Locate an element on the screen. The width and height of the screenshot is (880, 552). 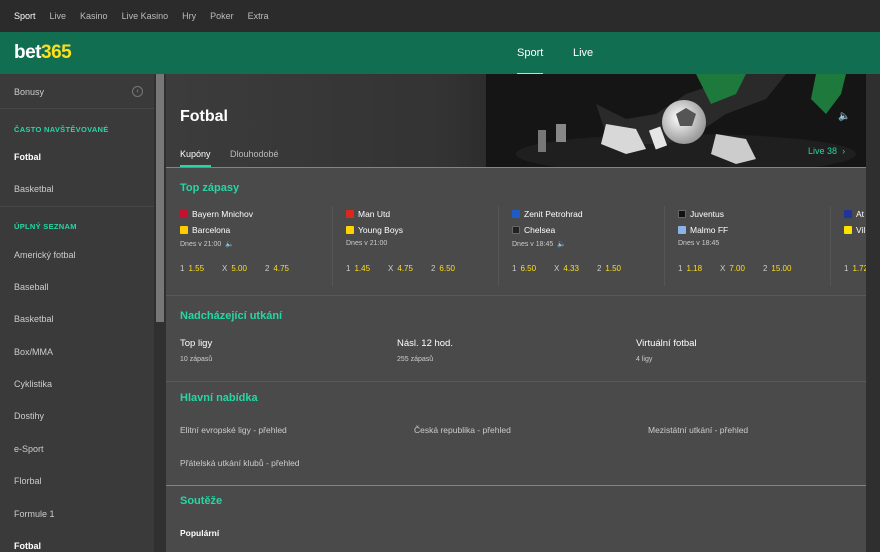
sidebar-scrollbar-thumb is located at coordinates (160, 198).